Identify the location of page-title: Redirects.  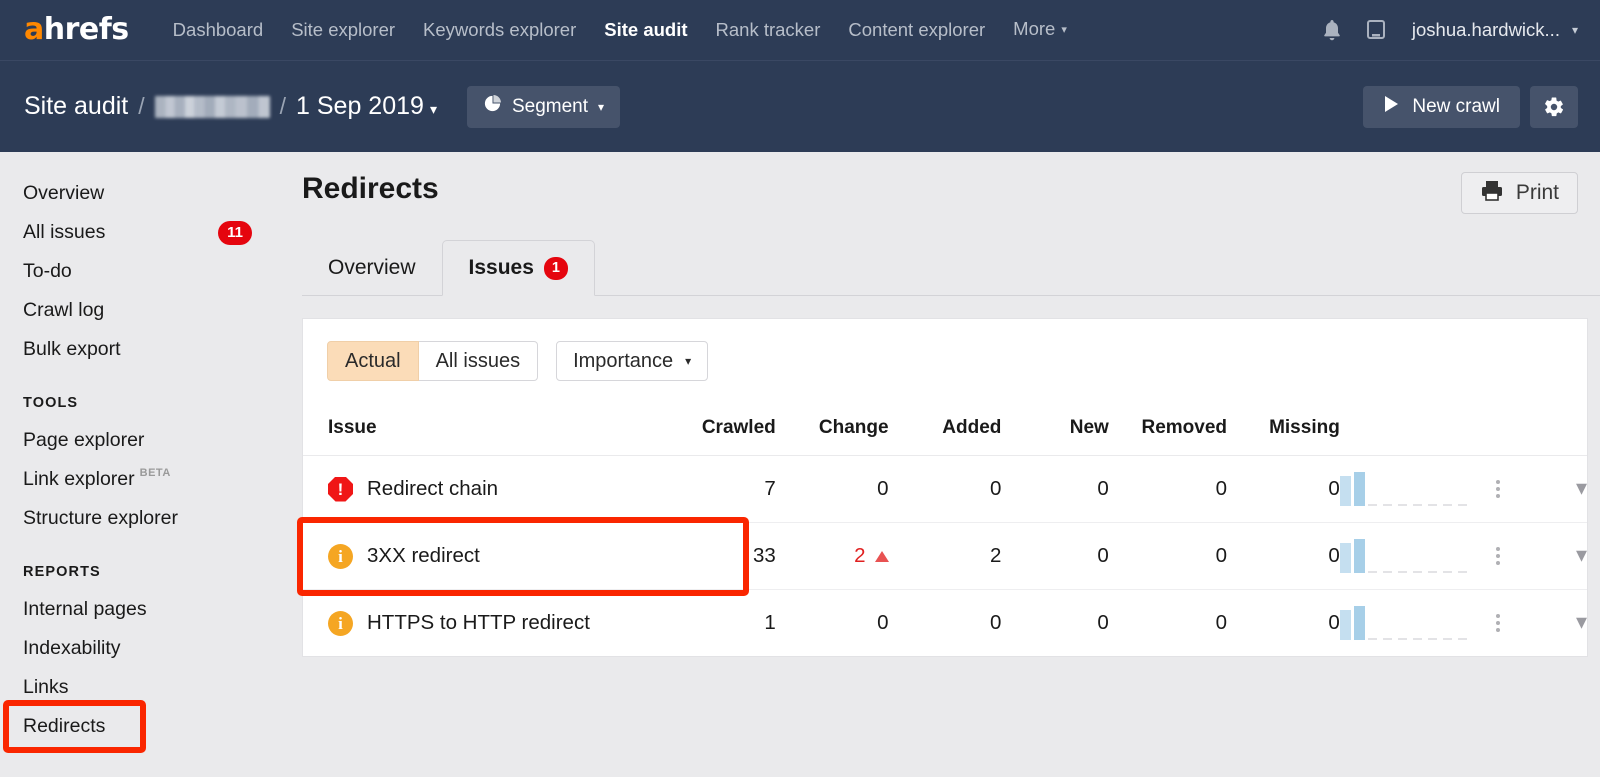
(370, 188).